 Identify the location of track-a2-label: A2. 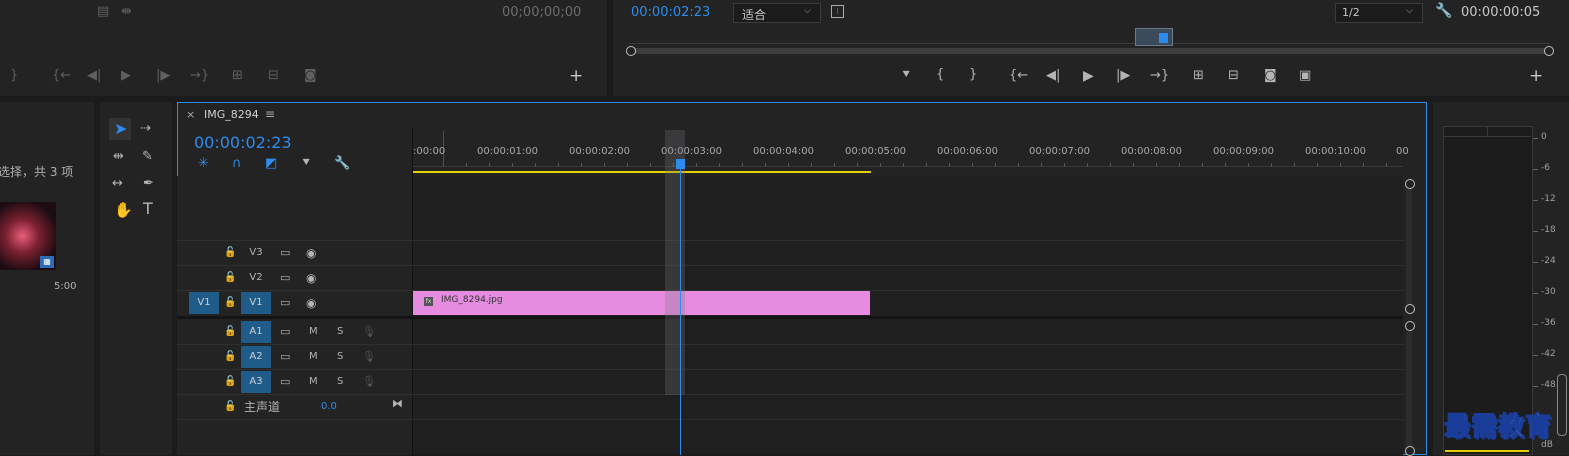
(256, 357).